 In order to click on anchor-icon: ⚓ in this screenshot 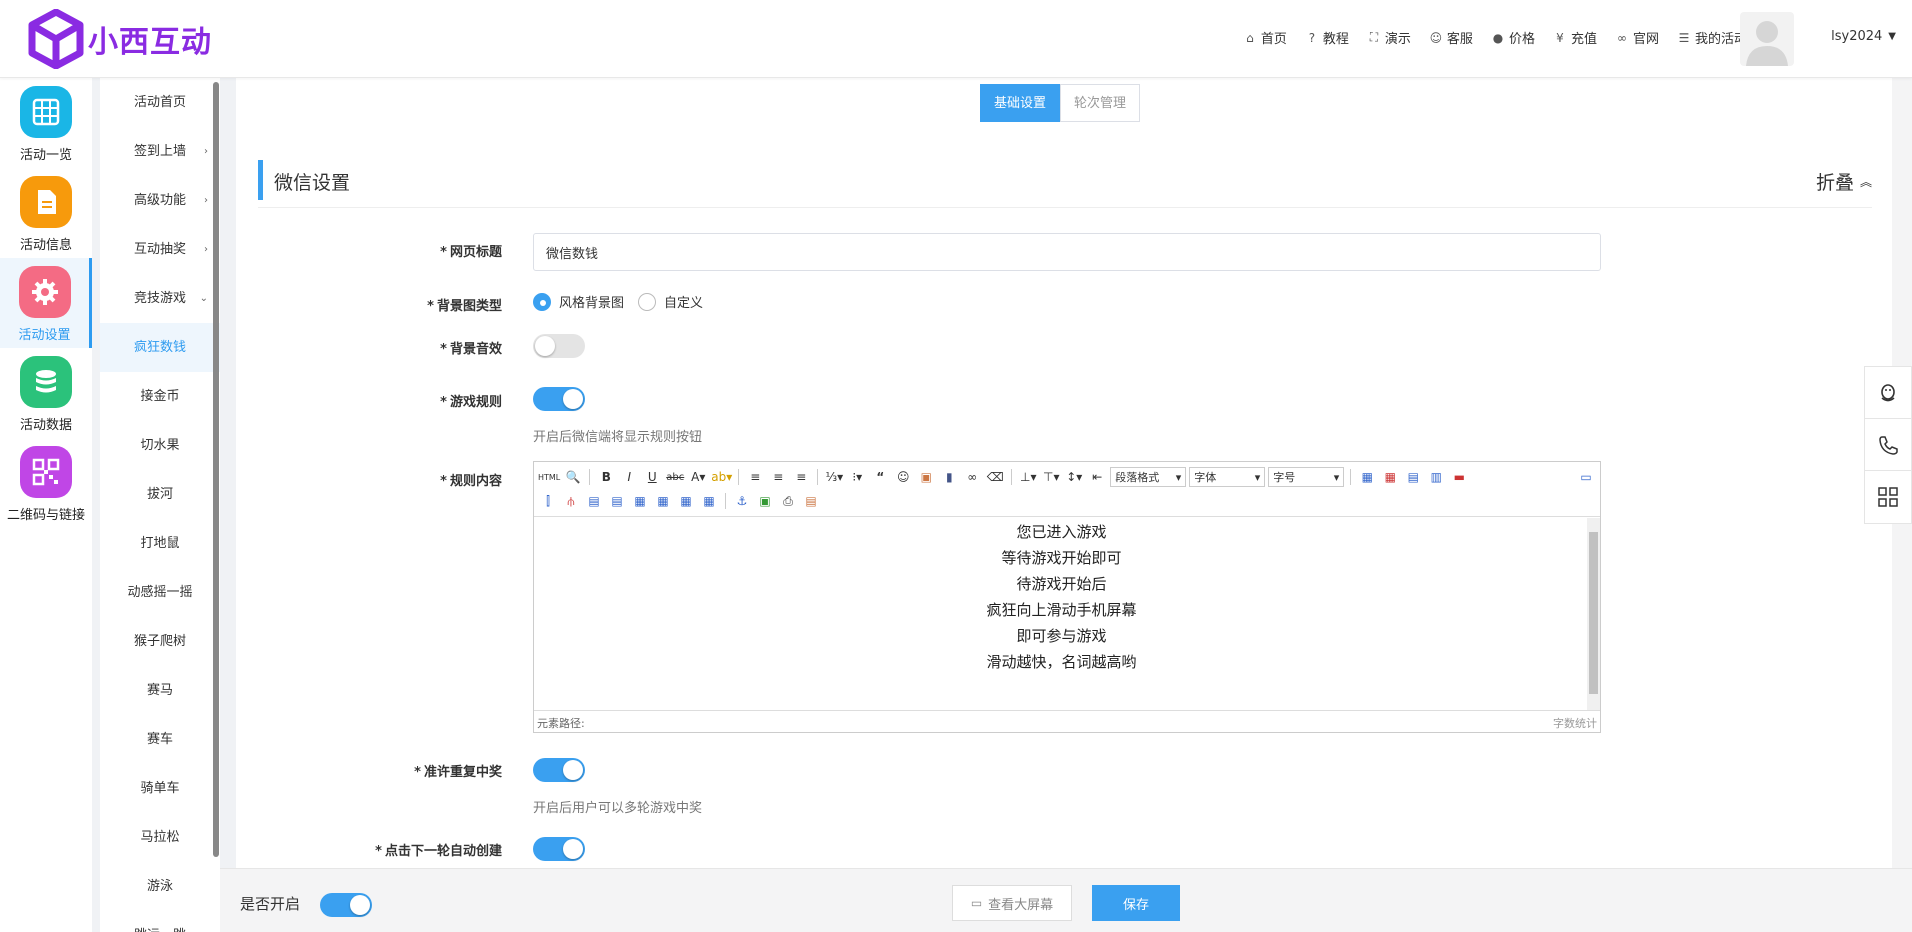, I will do `click(742, 501)`.